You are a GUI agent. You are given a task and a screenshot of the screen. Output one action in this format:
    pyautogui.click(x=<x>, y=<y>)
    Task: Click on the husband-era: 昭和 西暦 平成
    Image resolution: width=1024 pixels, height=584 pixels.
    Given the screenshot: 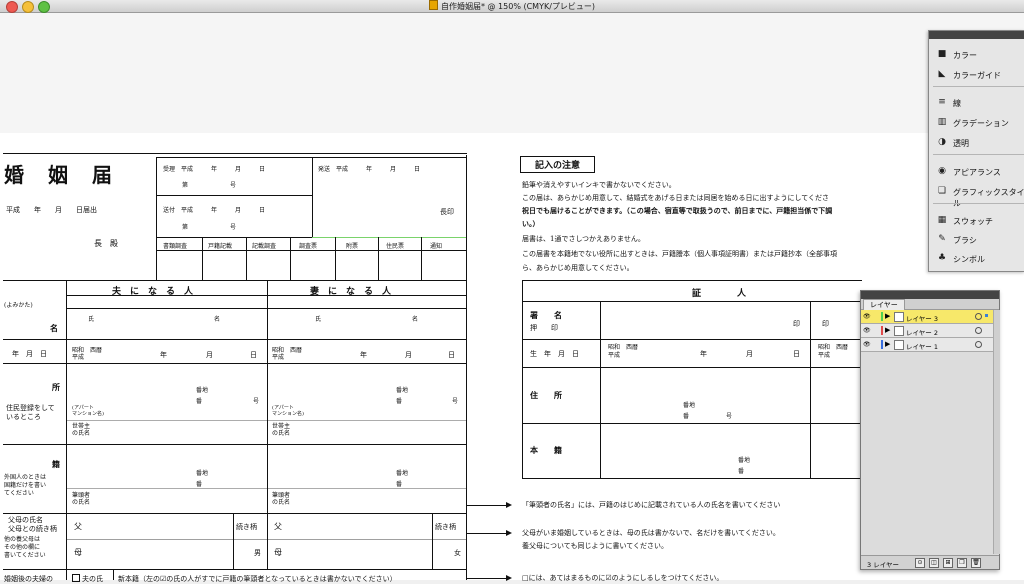 What is the action you would take?
    pyautogui.click(x=87, y=354)
    